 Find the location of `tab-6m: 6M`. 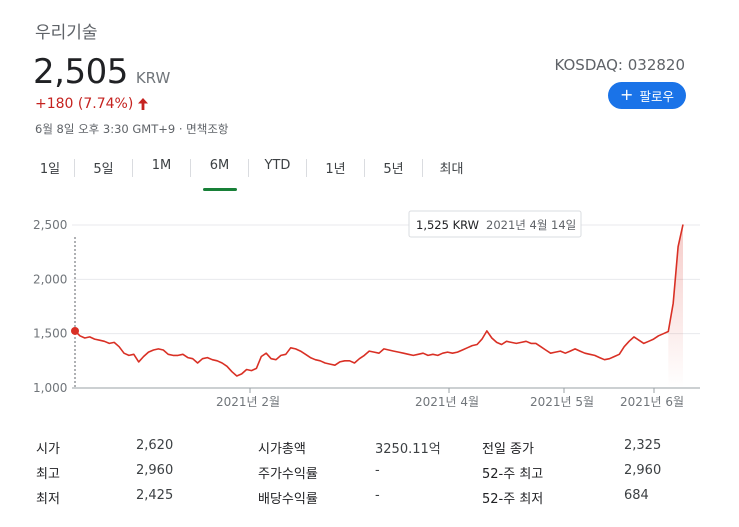

tab-6m: 6M is located at coordinates (219, 171).